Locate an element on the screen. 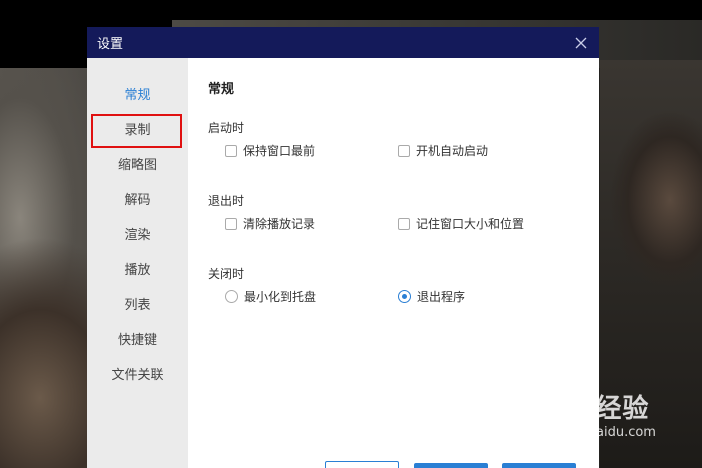 The image size is (702, 468). option-label: 保持窗口最前 is located at coordinates (279, 151).